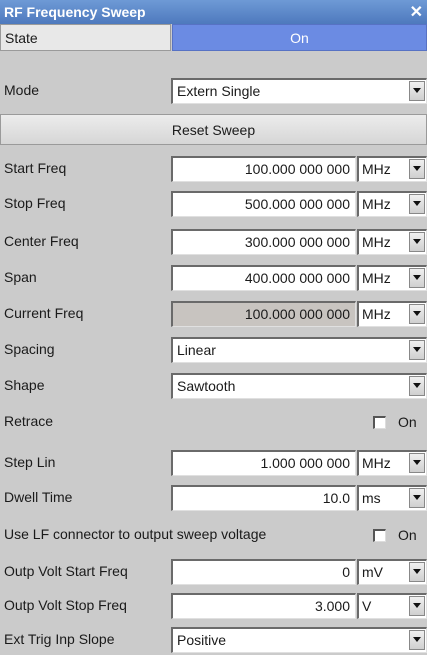  I want to click on outp-volt-start-unit: mV, so click(372, 572).